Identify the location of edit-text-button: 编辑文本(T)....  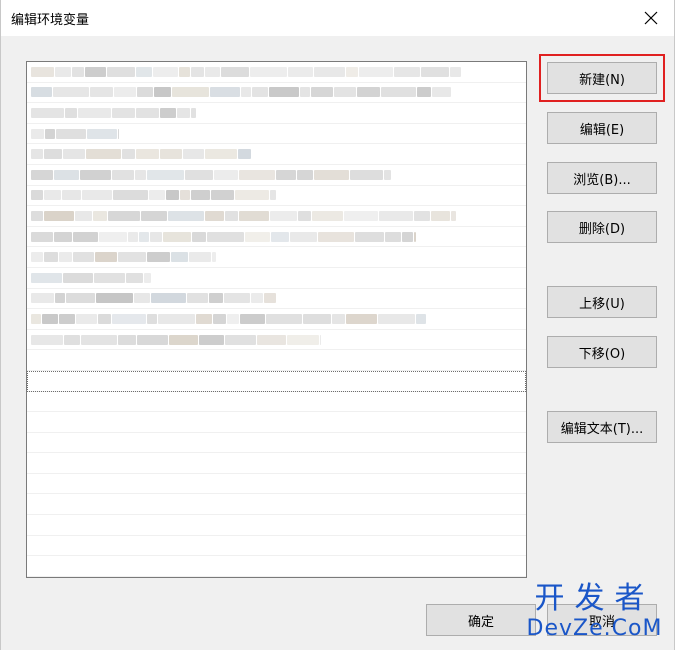
(602, 427).